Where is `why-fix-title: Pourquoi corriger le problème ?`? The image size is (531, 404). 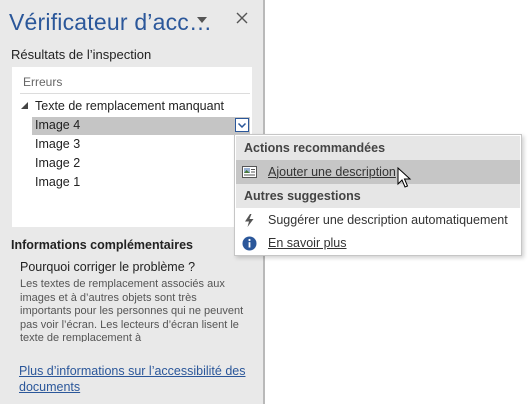
why-fix-title: Pourquoi corriger le problème ? is located at coordinates (108, 267).